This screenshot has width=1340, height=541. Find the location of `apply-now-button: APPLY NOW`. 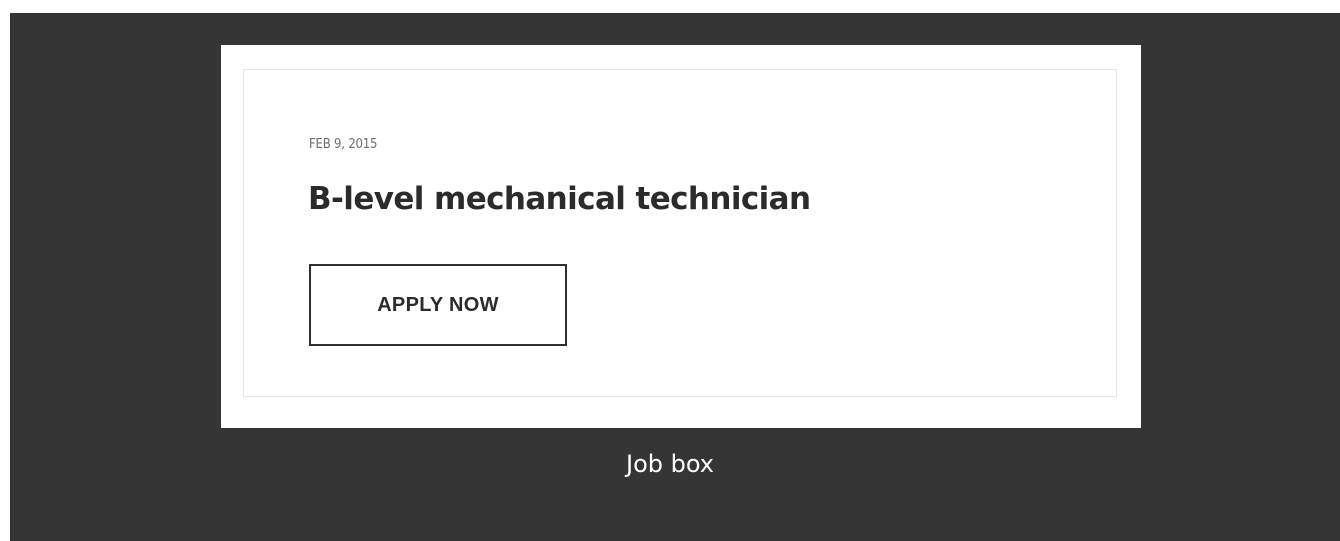

apply-now-button: APPLY NOW is located at coordinates (438, 305).